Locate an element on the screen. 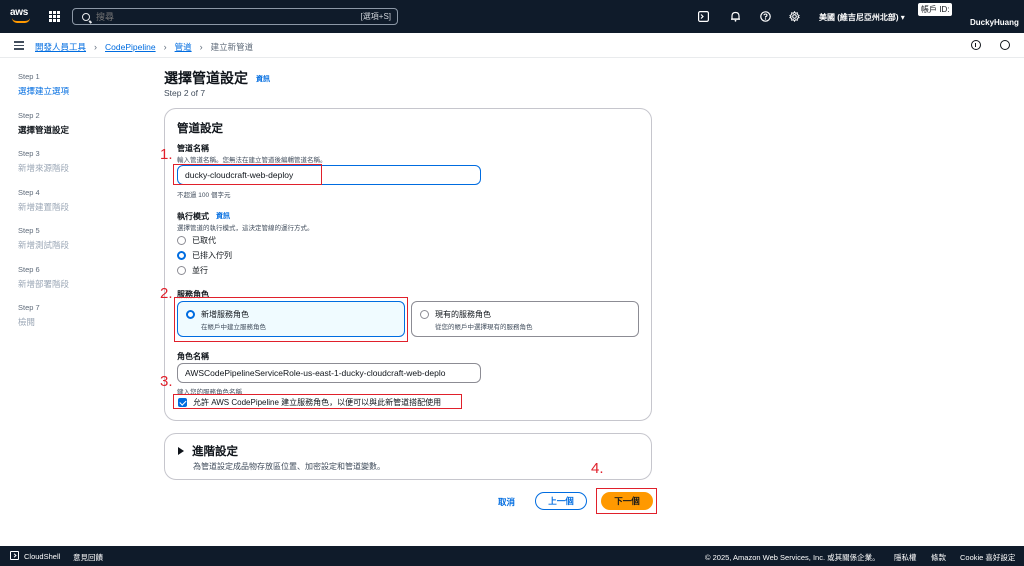 This screenshot has width=1024, height=566. breadcrumb-codepipeline: CodePipeline is located at coordinates (130, 47).